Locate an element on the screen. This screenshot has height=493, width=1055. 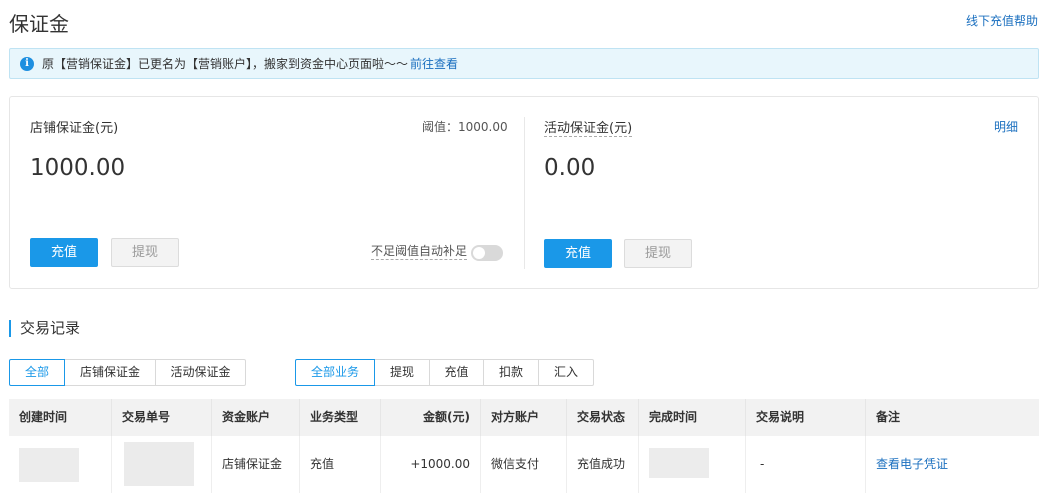
info-icon: i is located at coordinates (27, 63).